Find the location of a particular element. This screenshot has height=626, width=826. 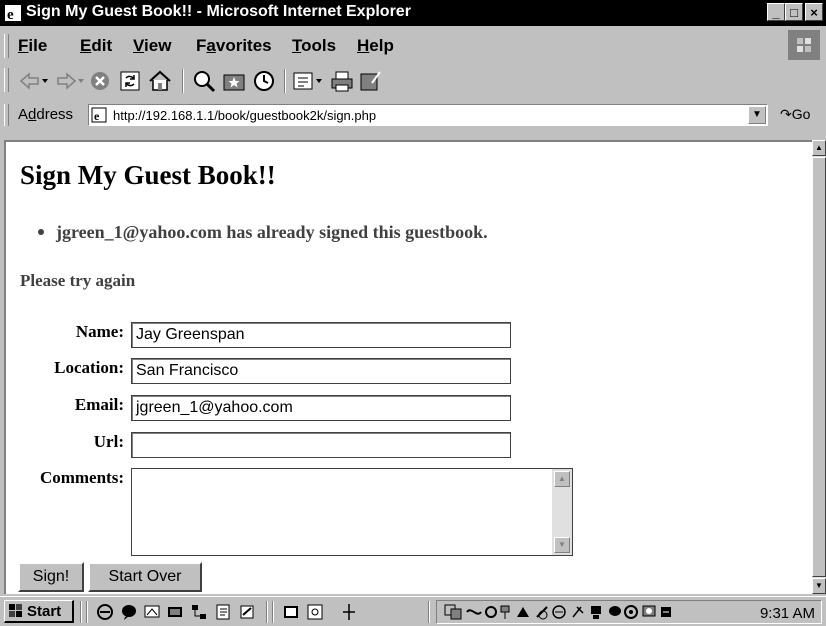

page-scroll-up-icon: ▲ is located at coordinates (819, 148).